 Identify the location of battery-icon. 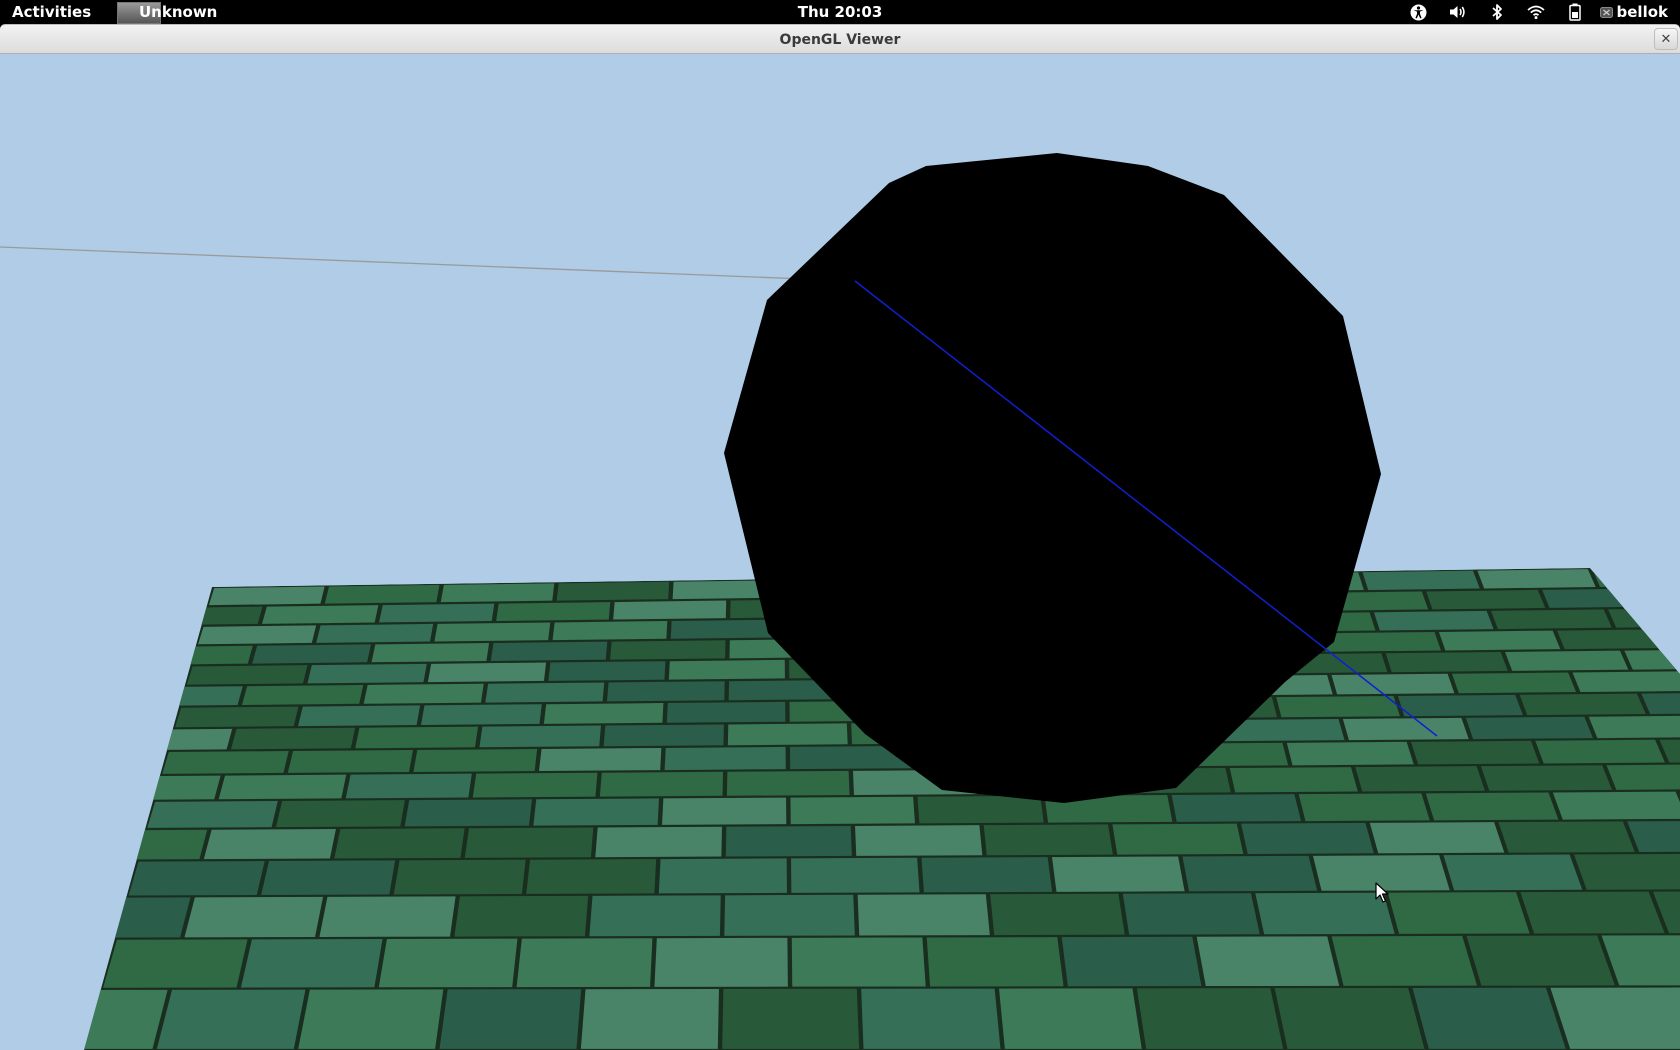
(1575, 12).